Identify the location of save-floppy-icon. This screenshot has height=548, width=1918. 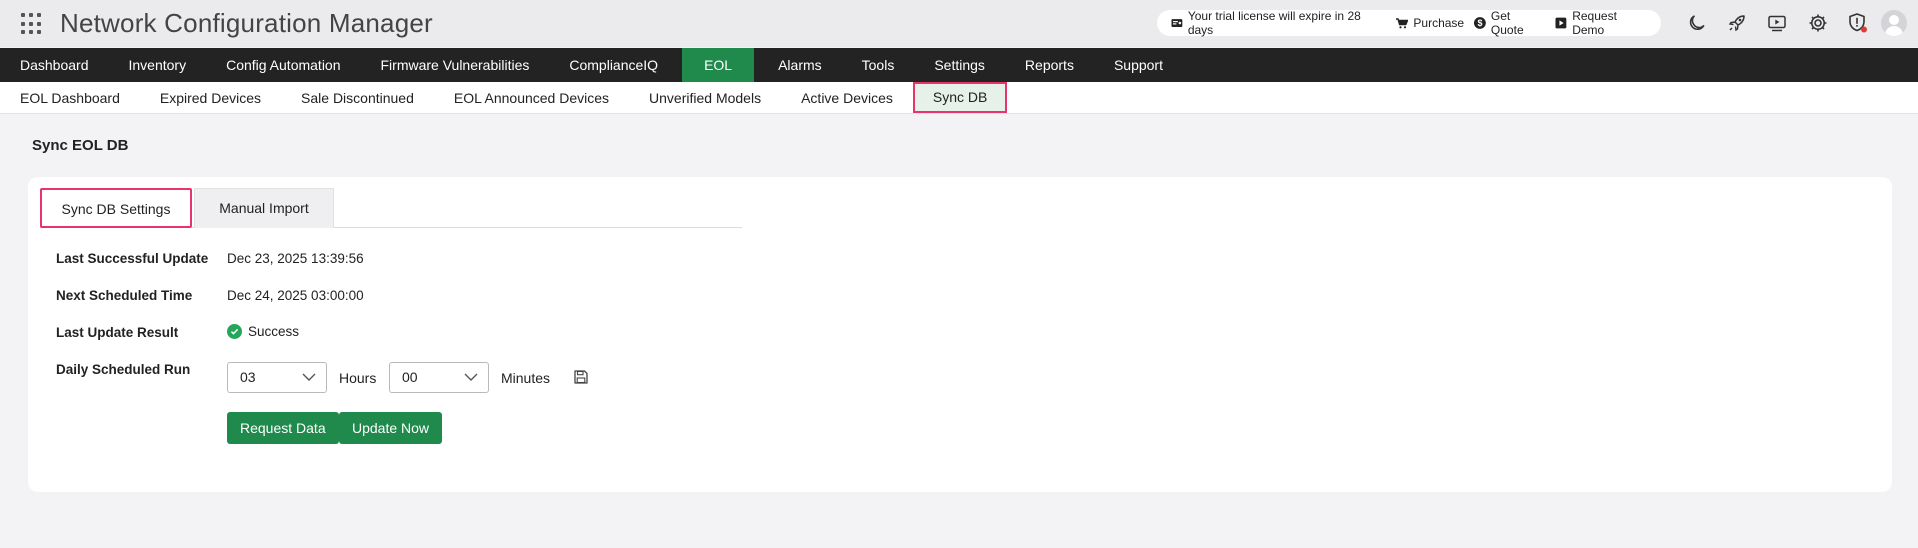
(581, 379).